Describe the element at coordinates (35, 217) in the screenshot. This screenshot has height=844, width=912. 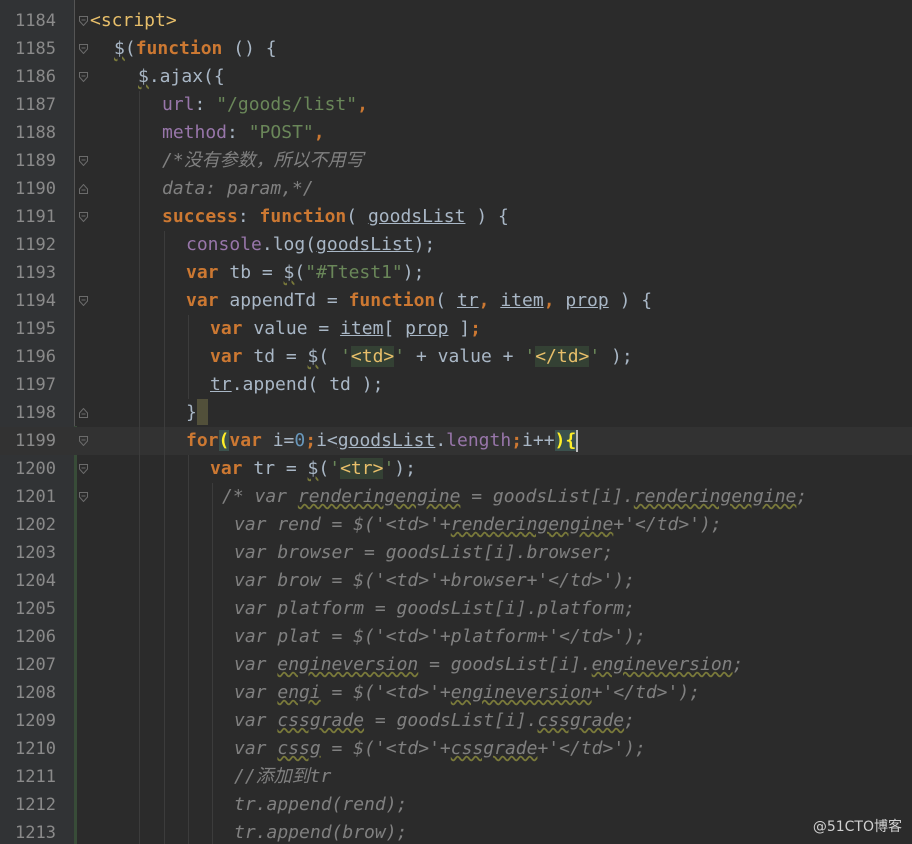
I see `line-number: 1191` at that location.